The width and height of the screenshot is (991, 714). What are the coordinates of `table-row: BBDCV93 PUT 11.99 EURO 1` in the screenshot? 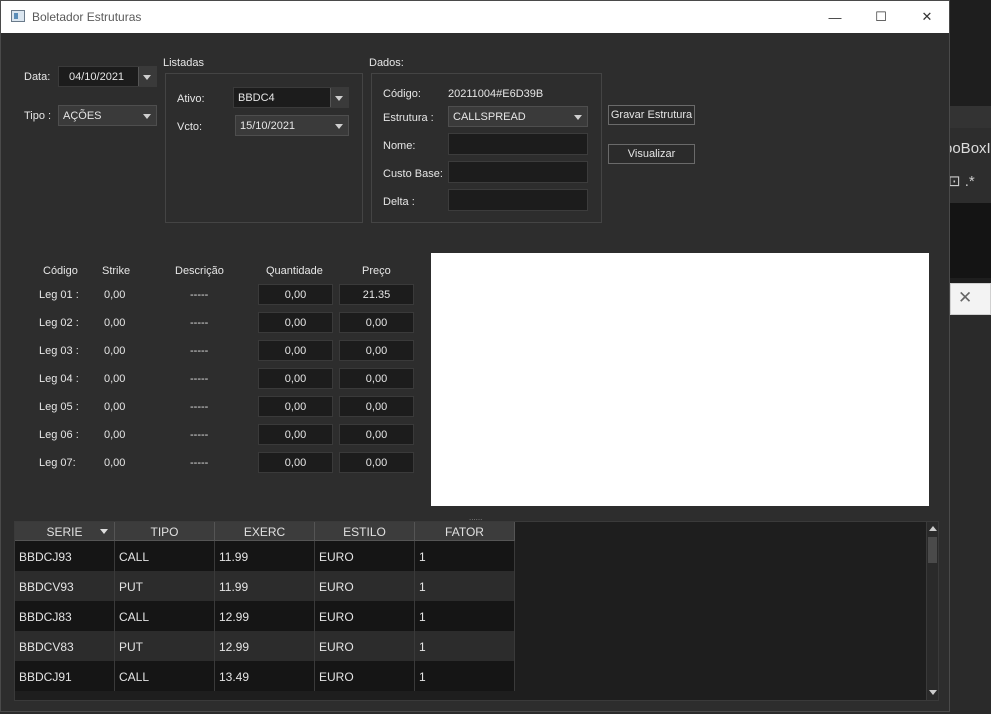 It's located at (265, 586).